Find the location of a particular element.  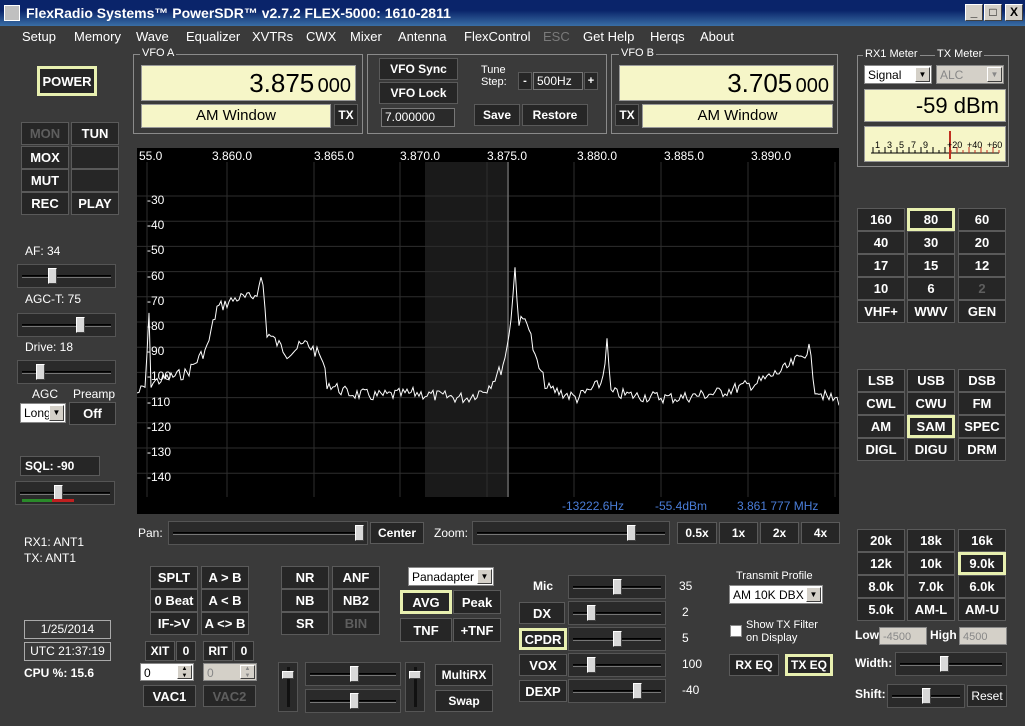

multirx-button: MultiRX is located at coordinates (464, 675).